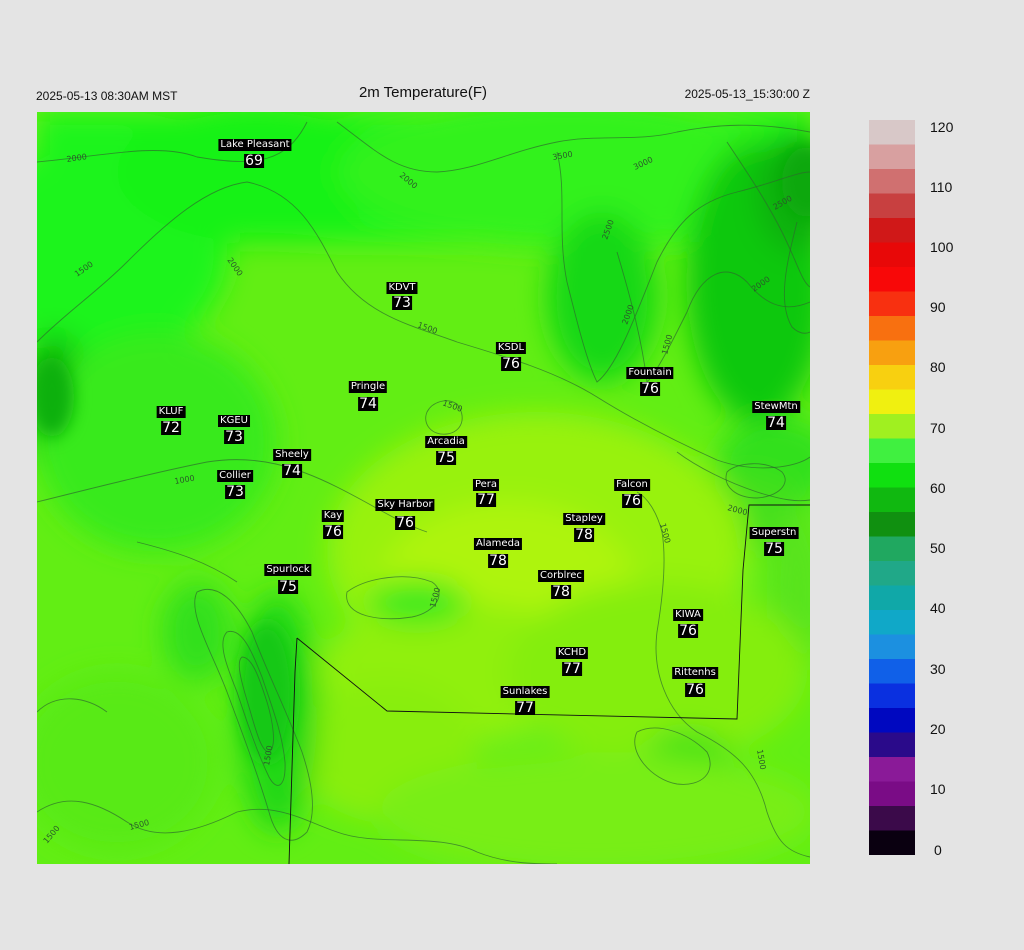 This screenshot has height=950, width=1024. Describe the element at coordinates (525, 692) in the screenshot. I see `station-name: Sunlakes` at that location.